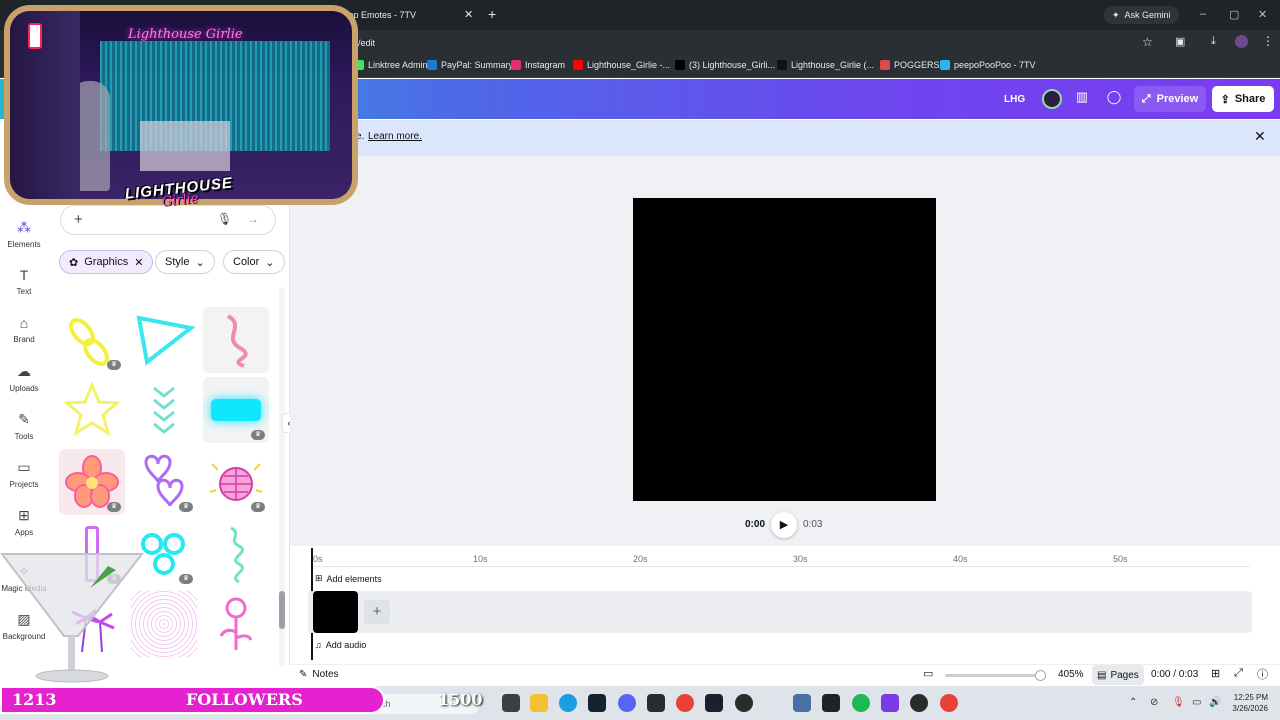 The height and width of the screenshot is (720, 1280). I want to click on graphic-tile-pink-squiggle, so click(236, 340).